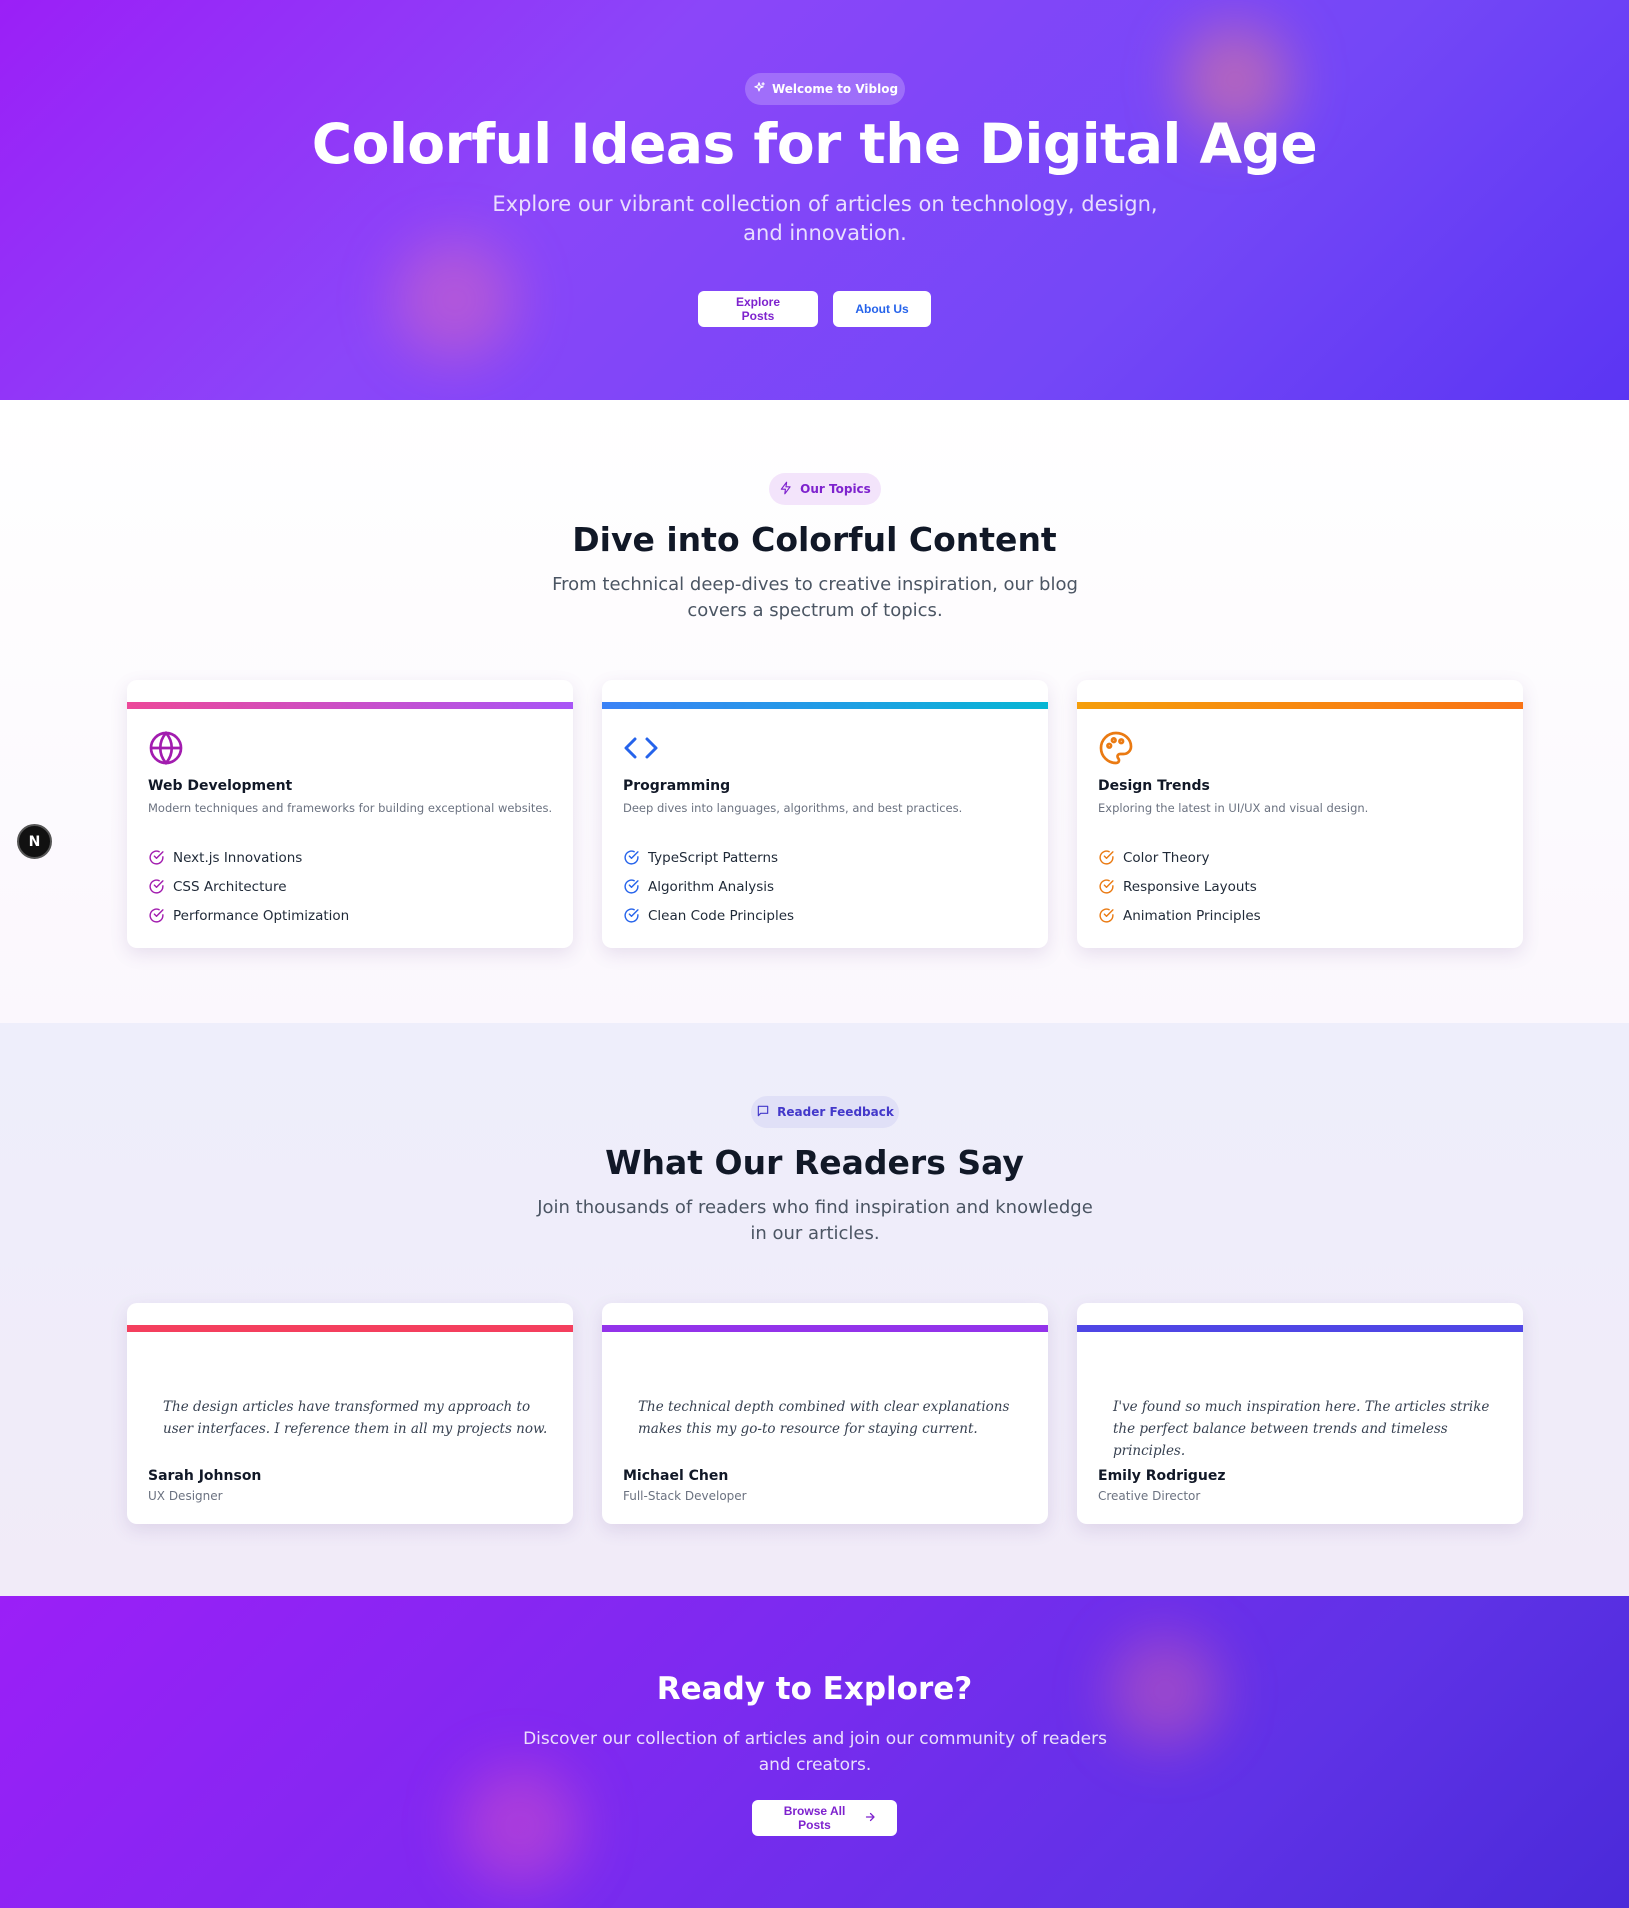 The image size is (1629, 1908). I want to click on welcome-badge: Welcome to Viblog, so click(825, 89).